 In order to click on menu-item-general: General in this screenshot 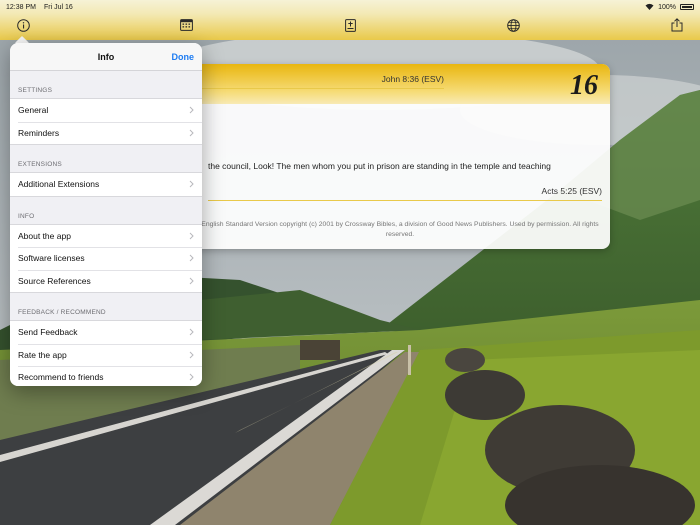, I will do `click(106, 110)`.